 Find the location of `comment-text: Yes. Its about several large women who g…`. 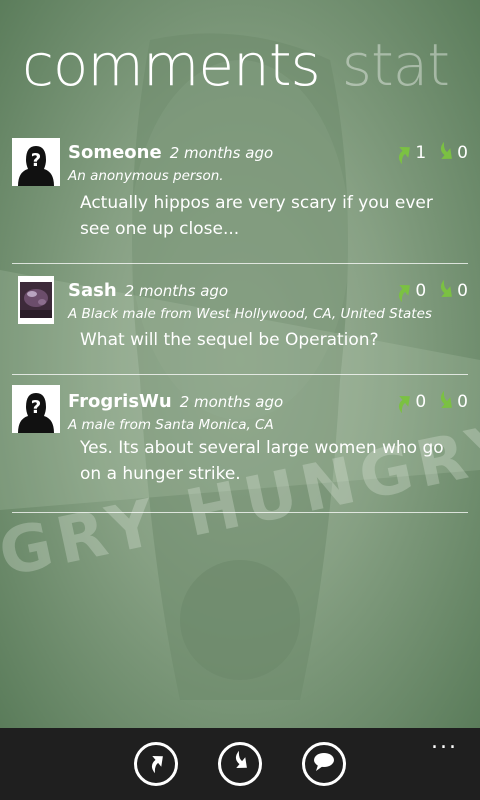

comment-text: Yes. Its about several large women who g… is located at coordinates (262, 461).